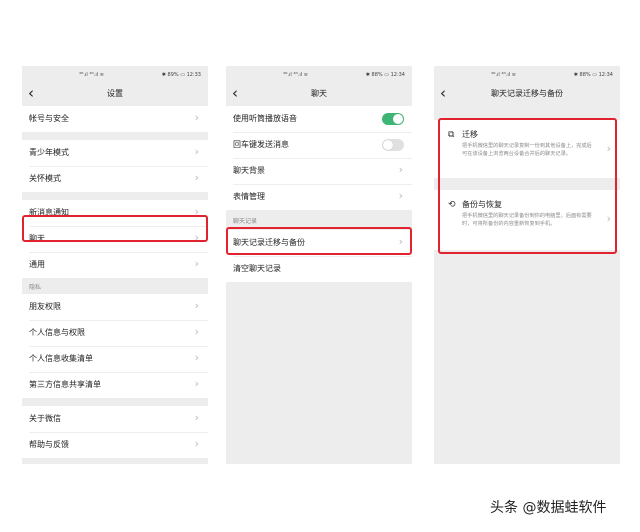 The width and height of the screenshot is (640, 532). I want to click on watermark: 头条 @数据蛙软件, so click(548, 508).